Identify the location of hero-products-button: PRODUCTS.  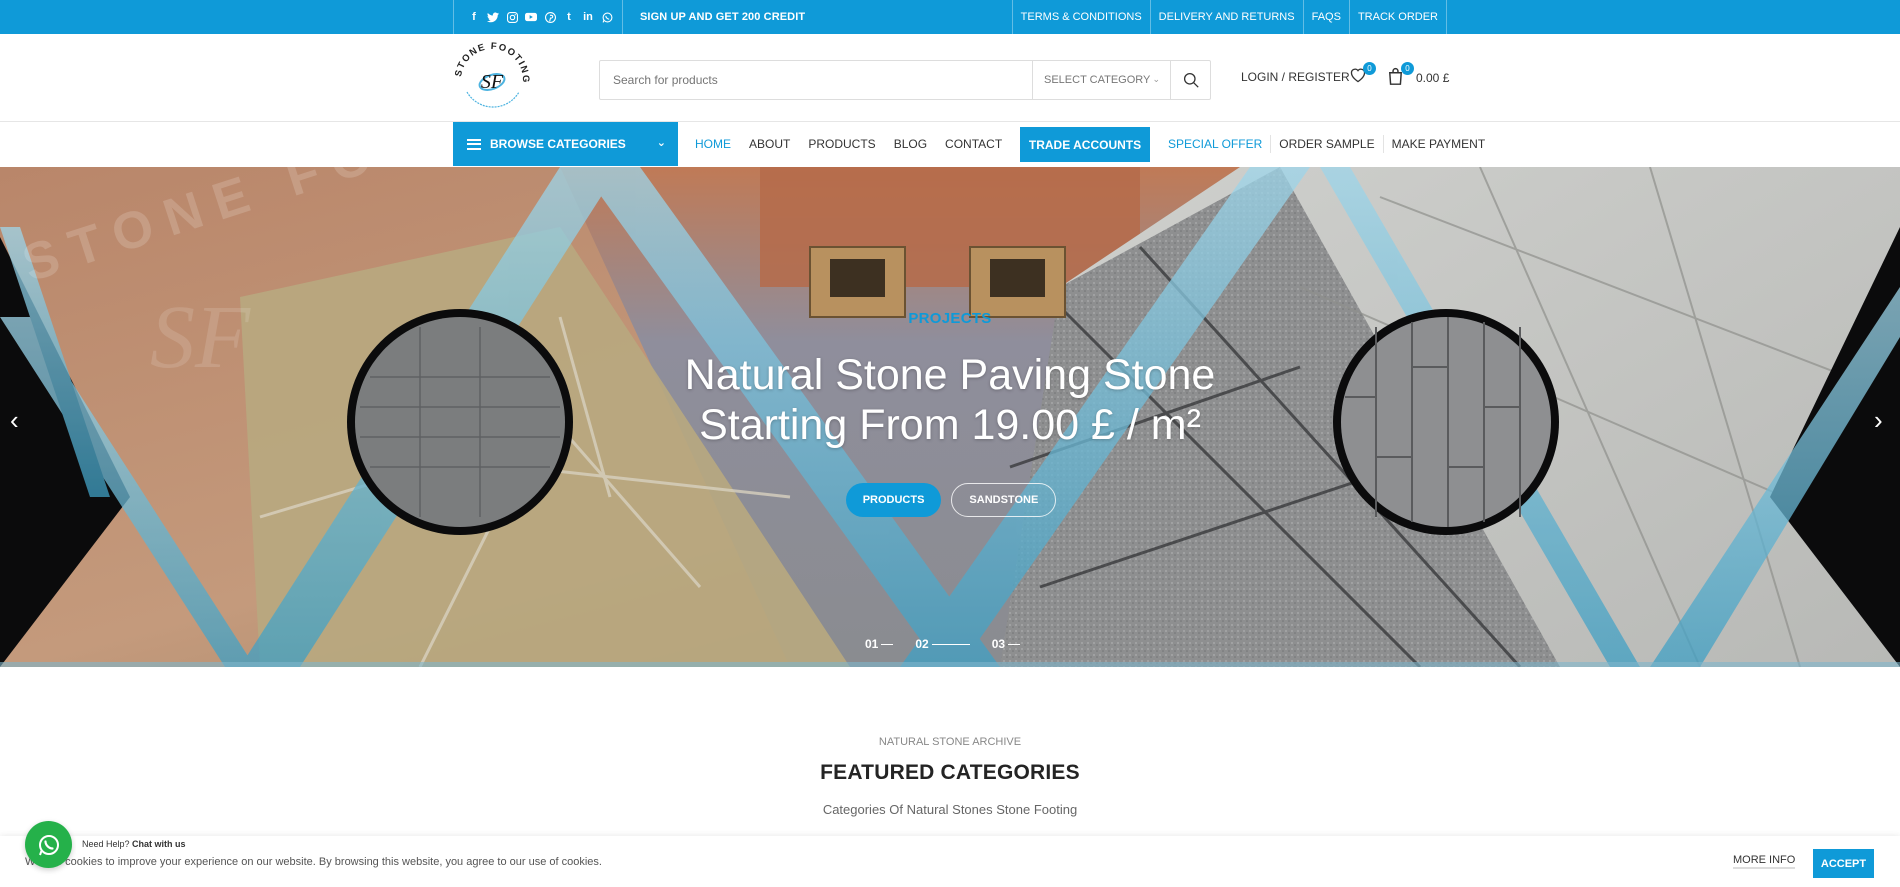
(893, 500).